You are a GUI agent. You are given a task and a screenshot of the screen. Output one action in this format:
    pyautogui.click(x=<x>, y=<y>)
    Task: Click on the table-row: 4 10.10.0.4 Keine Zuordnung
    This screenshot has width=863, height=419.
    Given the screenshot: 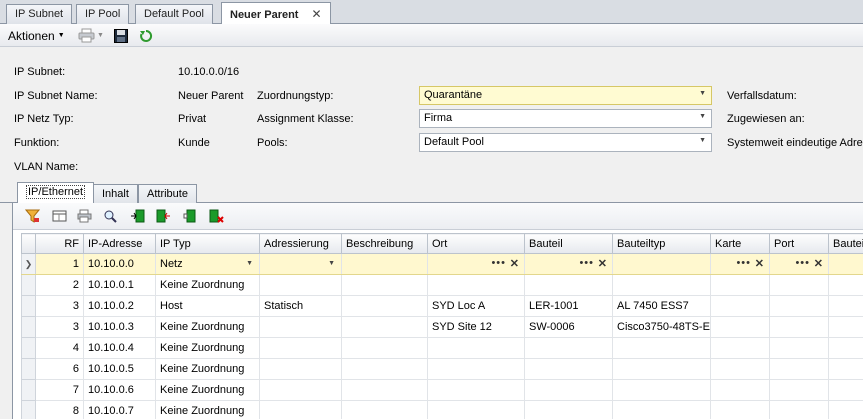 What is the action you would take?
    pyautogui.click(x=442, y=348)
    